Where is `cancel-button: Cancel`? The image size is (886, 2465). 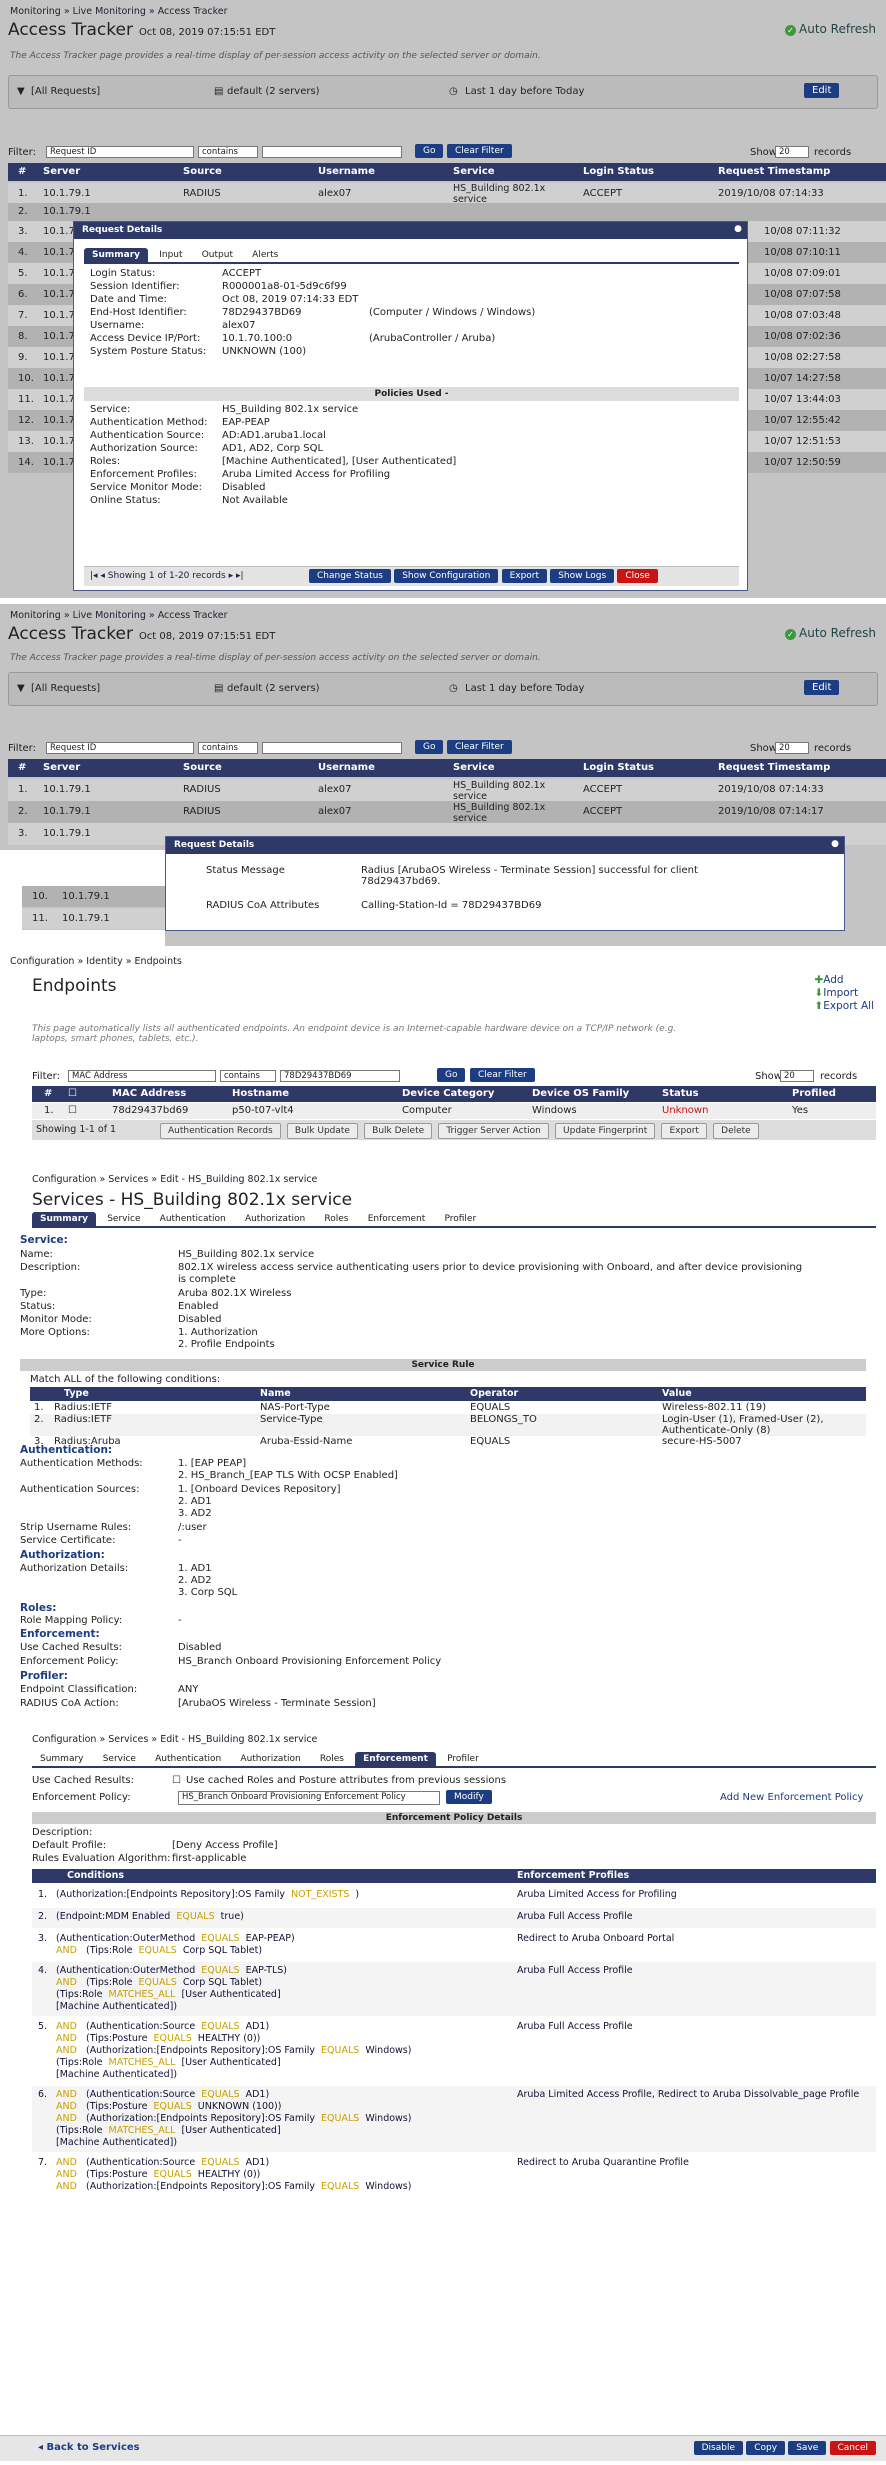
cancel-button: Cancel is located at coordinates (852, 2448).